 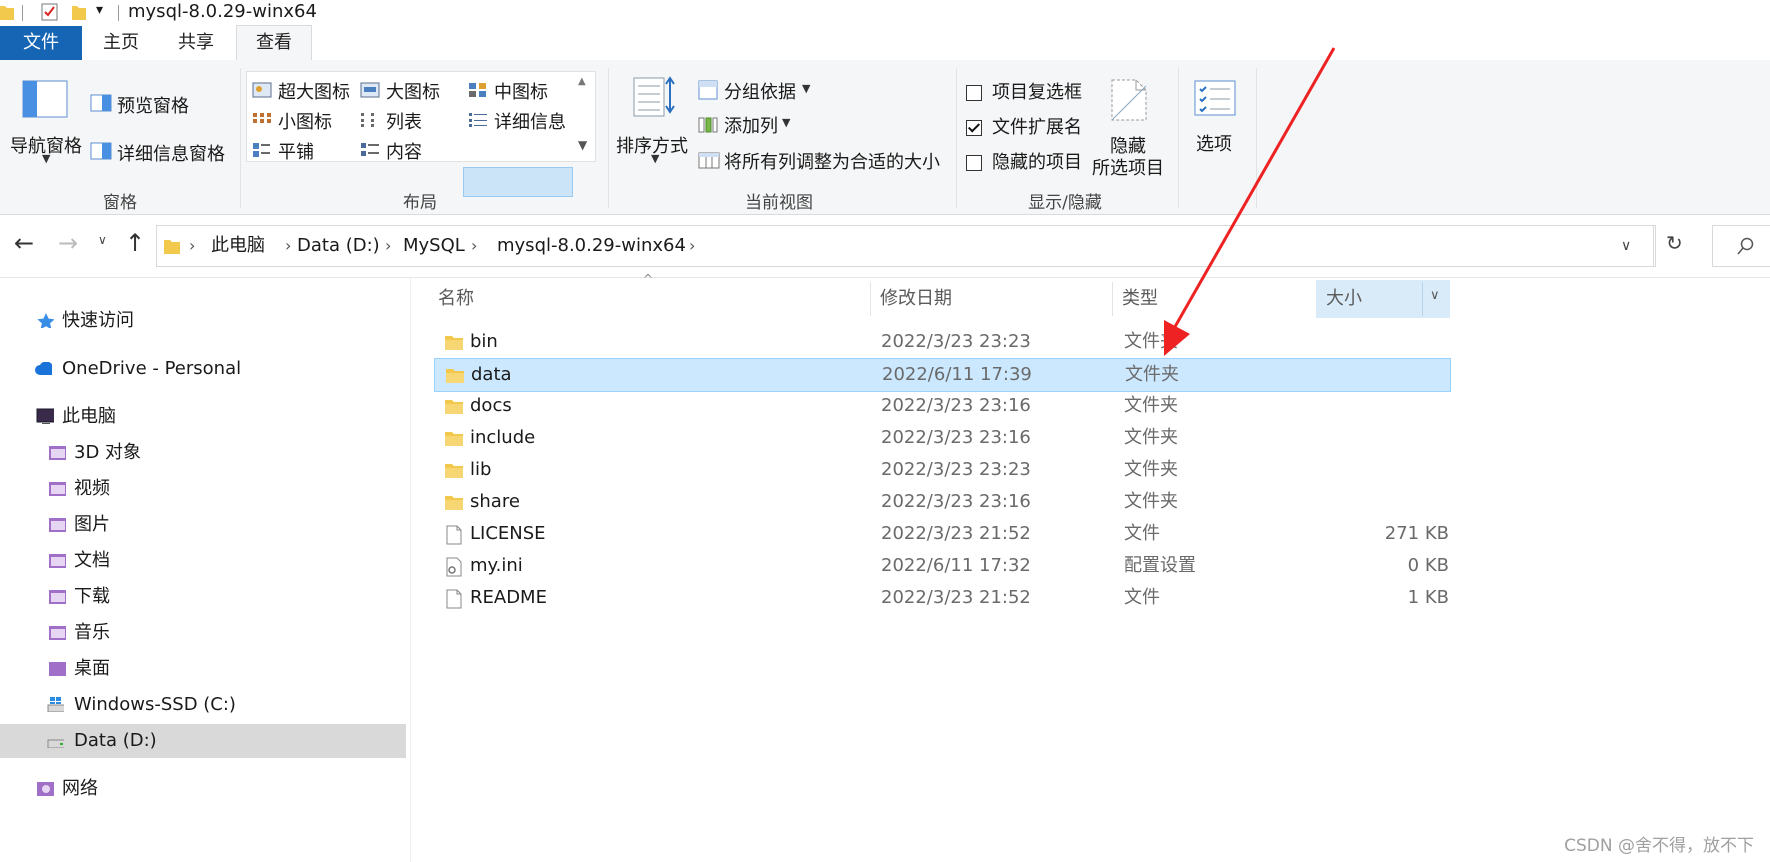 What do you see at coordinates (1674, 243) in the screenshot?
I see `refresh-icon: ↻` at bounding box center [1674, 243].